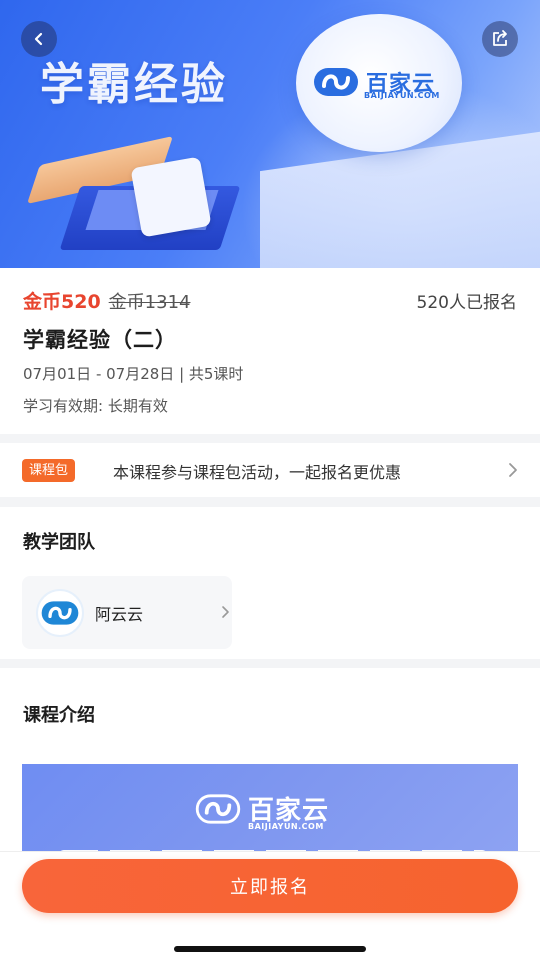 The image size is (540, 960). I want to click on back-button, so click(39, 39).